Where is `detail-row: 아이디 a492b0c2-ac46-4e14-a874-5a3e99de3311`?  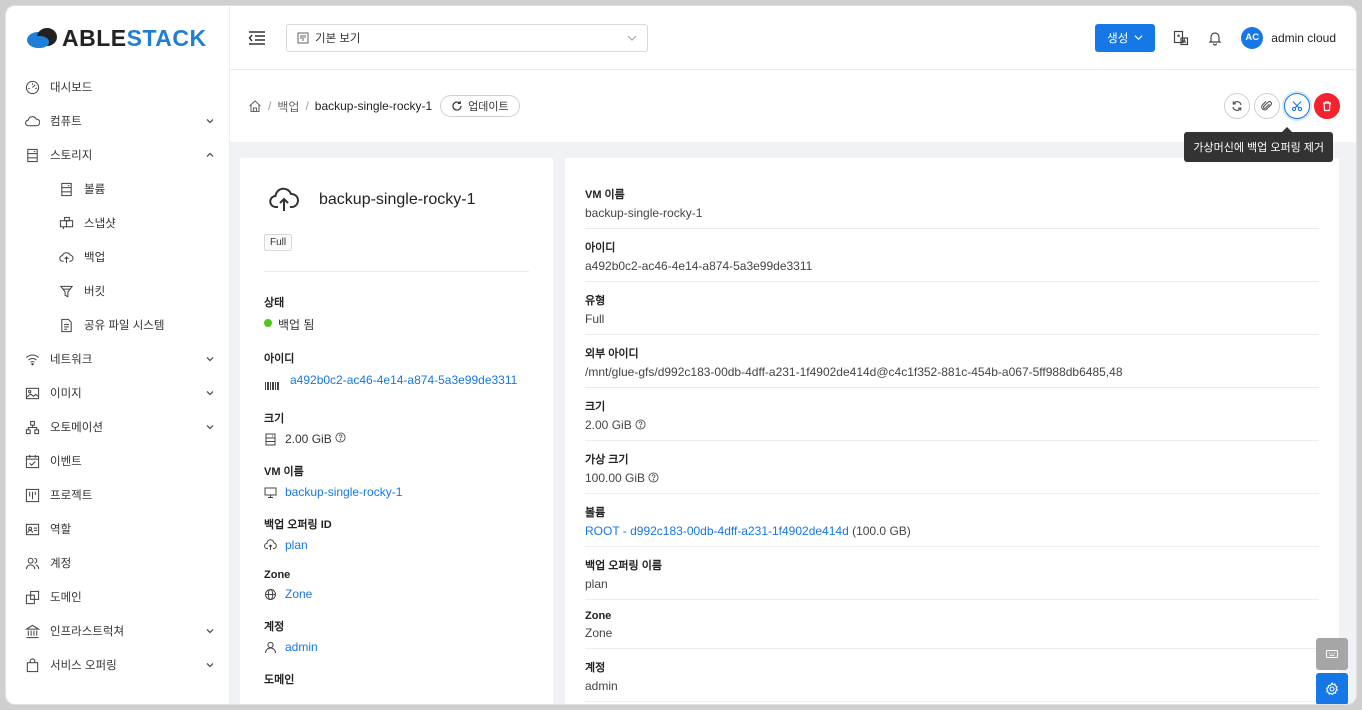
detail-row: 아이디 a492b0c2-ac46-4e14-a874-5a3e99de3311 is located at coordinates (952, 255).